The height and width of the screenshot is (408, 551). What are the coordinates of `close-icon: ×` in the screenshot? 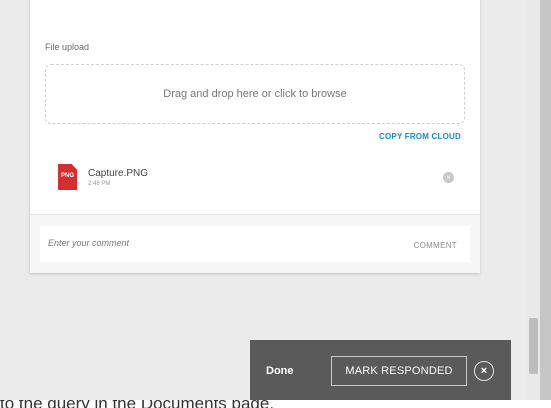 It's located at (484, 371).